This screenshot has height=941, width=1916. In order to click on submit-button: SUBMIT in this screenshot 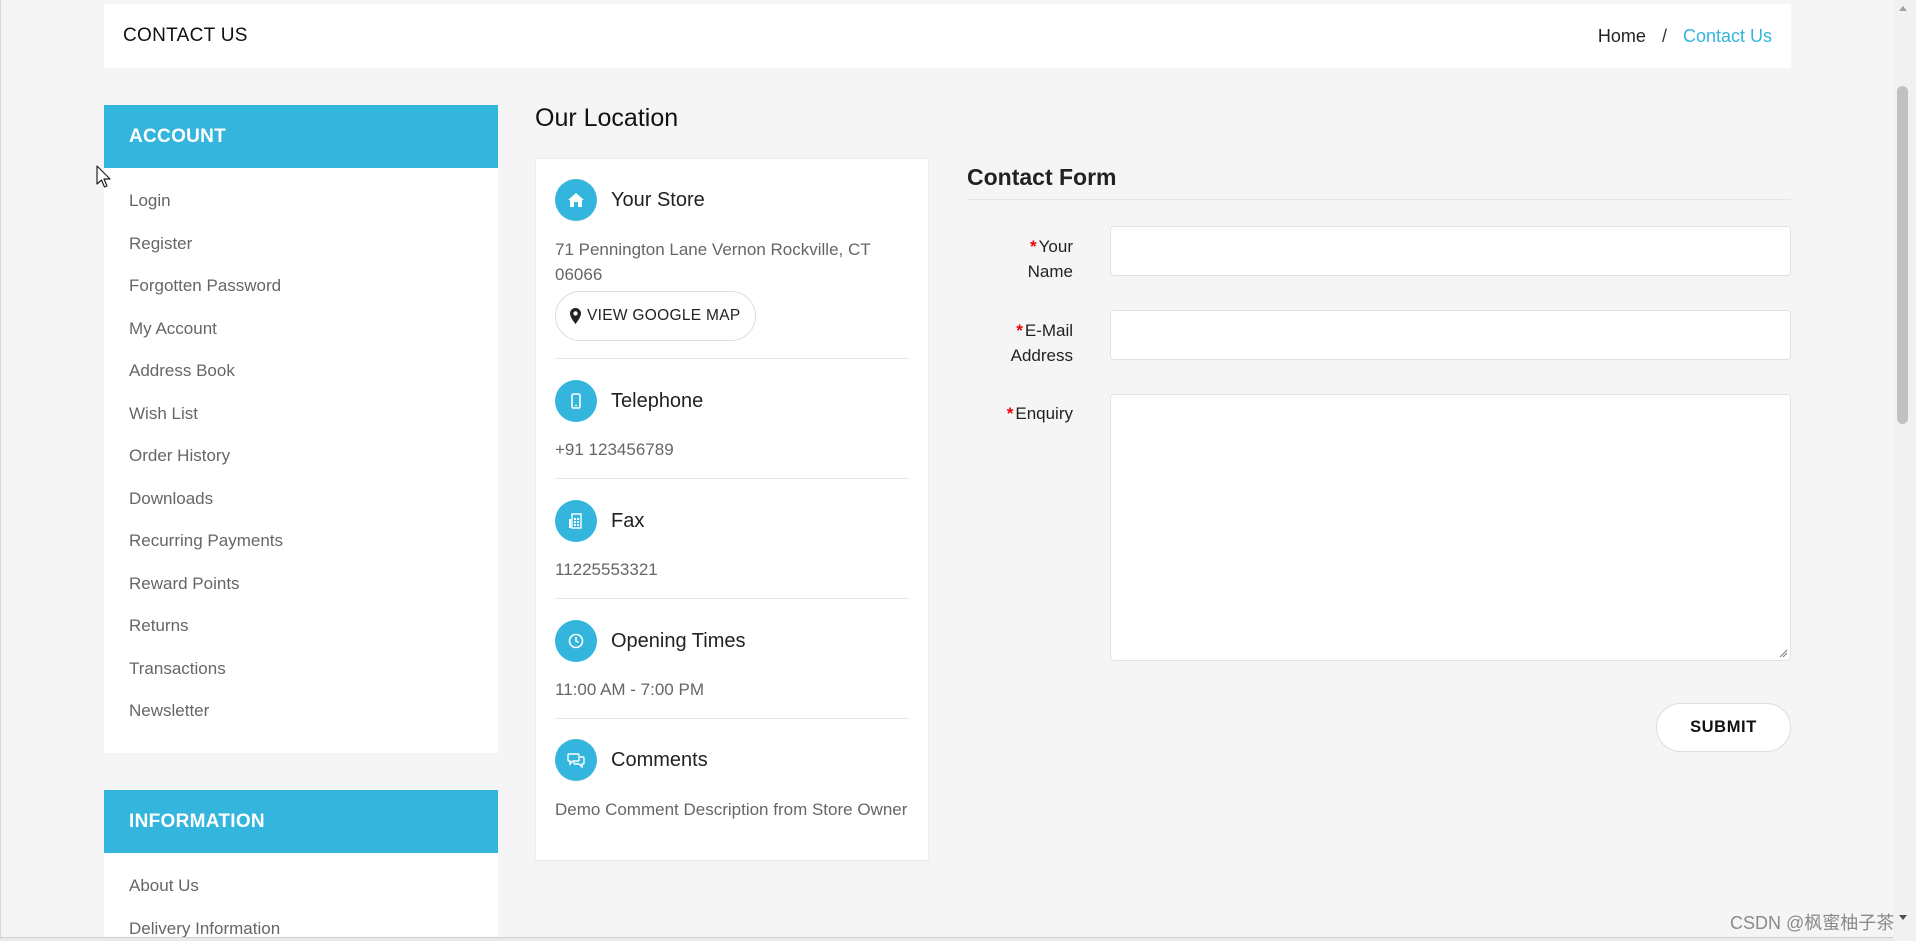, I will do `click(1723, 727)`.